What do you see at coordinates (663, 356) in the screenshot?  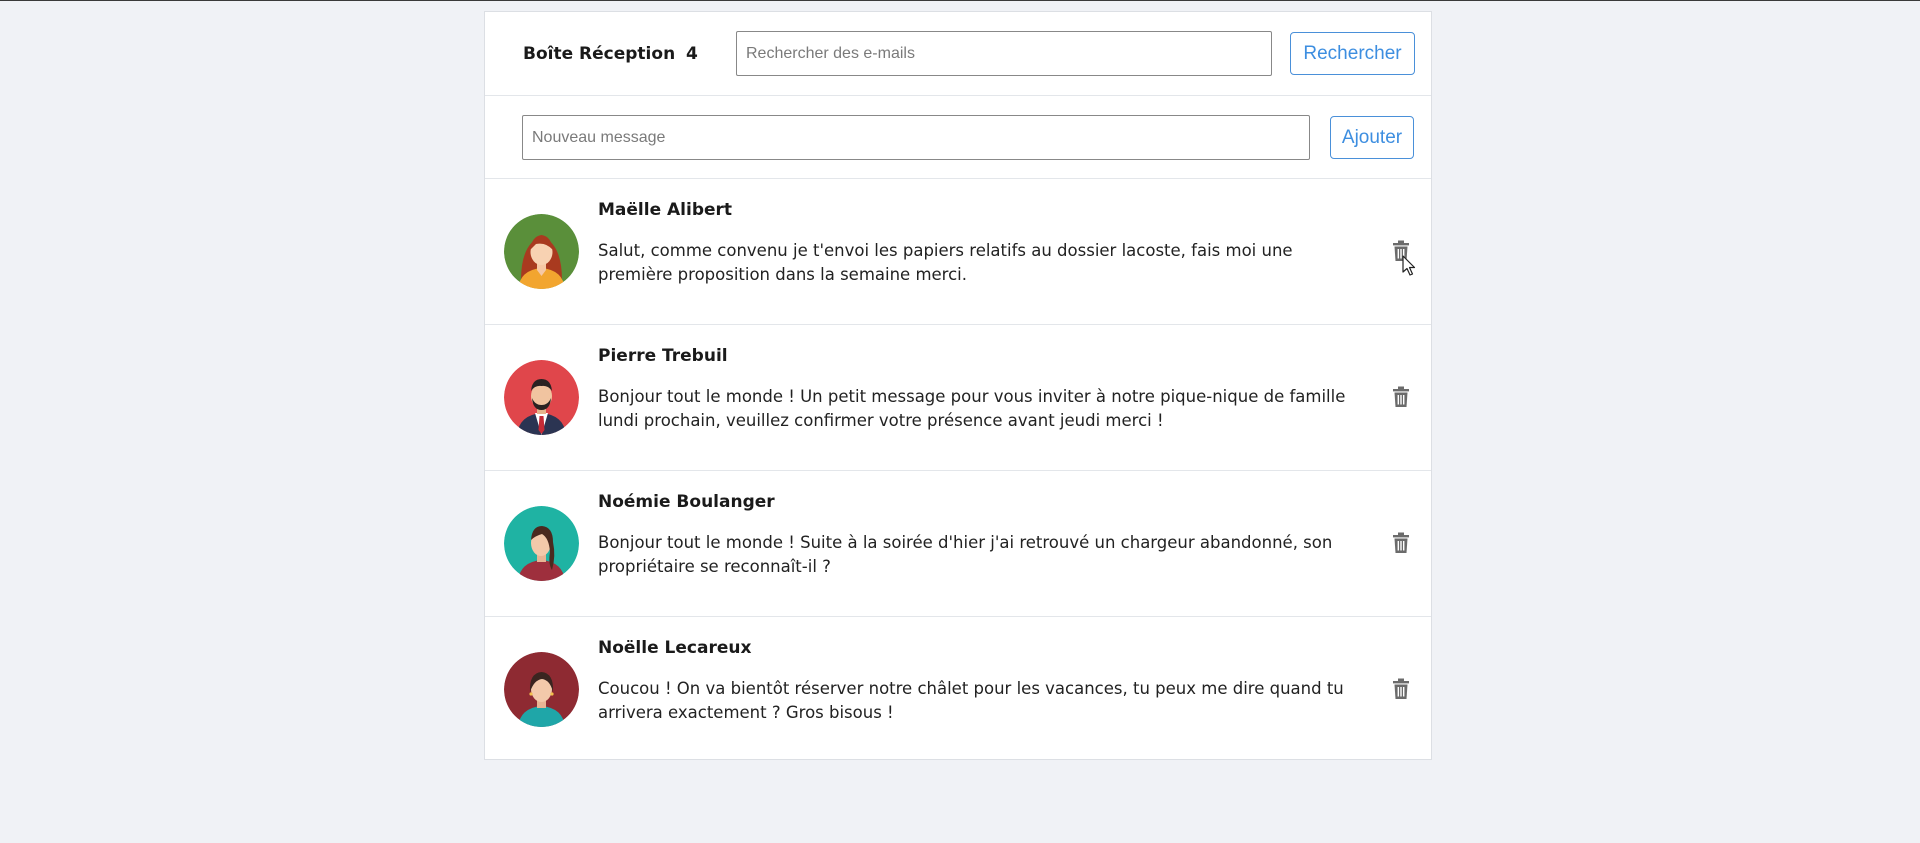 I see `email-sender: Pierre Trebuil` at bounding box center [663, 356].